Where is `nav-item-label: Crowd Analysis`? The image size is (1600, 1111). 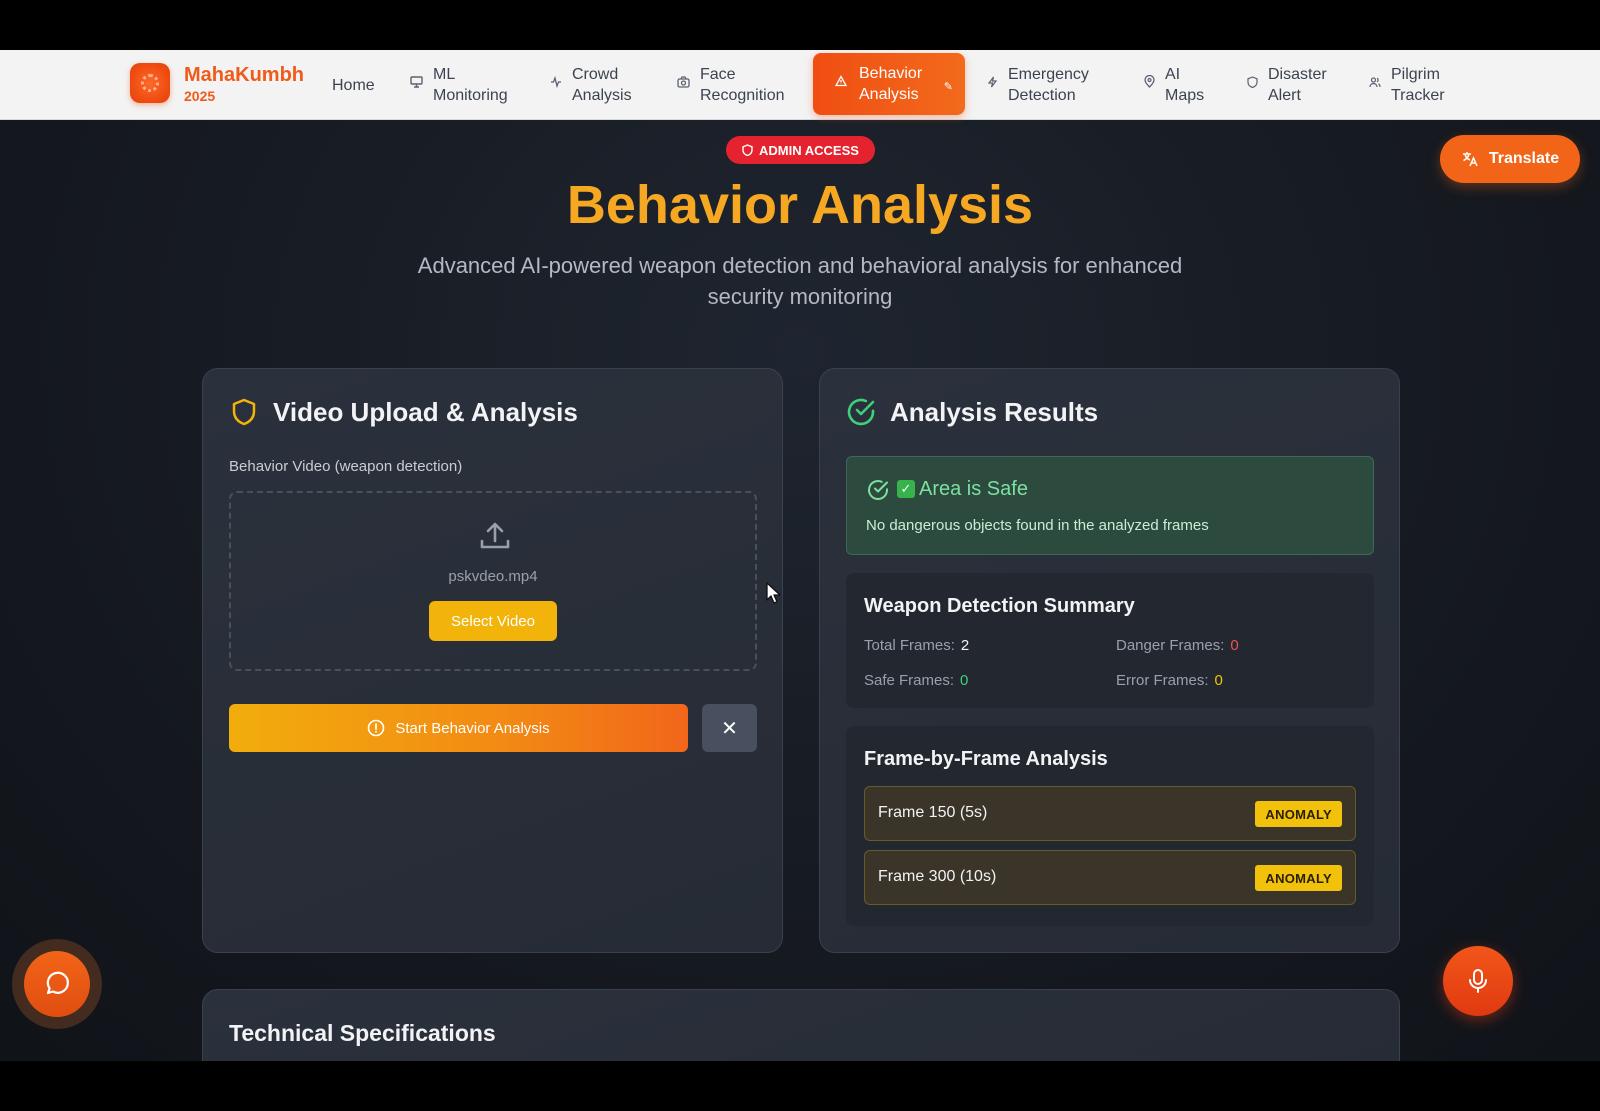 nav-item-label: Crowd Analysis is located at coordinates (602, 85).